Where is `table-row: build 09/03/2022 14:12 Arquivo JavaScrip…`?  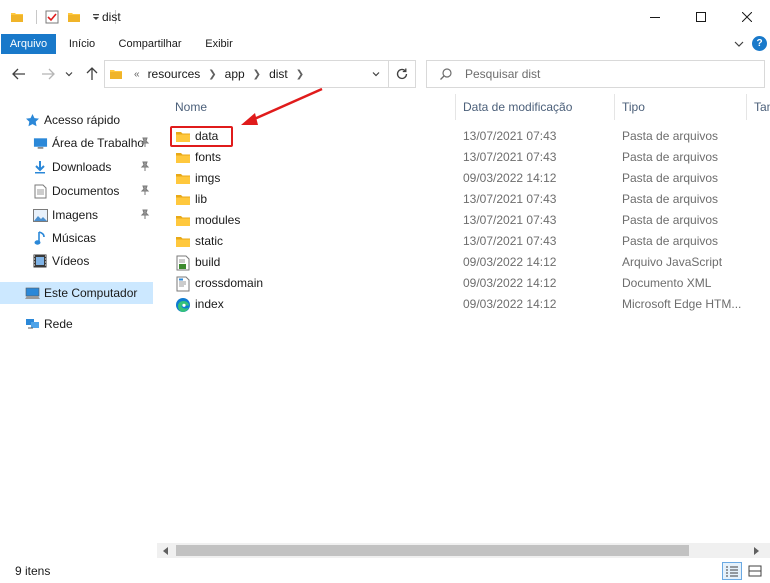 table-row: build 09/03/2022 14:12 Arquivo JavaScrip… is located at coordinates (457, 262).